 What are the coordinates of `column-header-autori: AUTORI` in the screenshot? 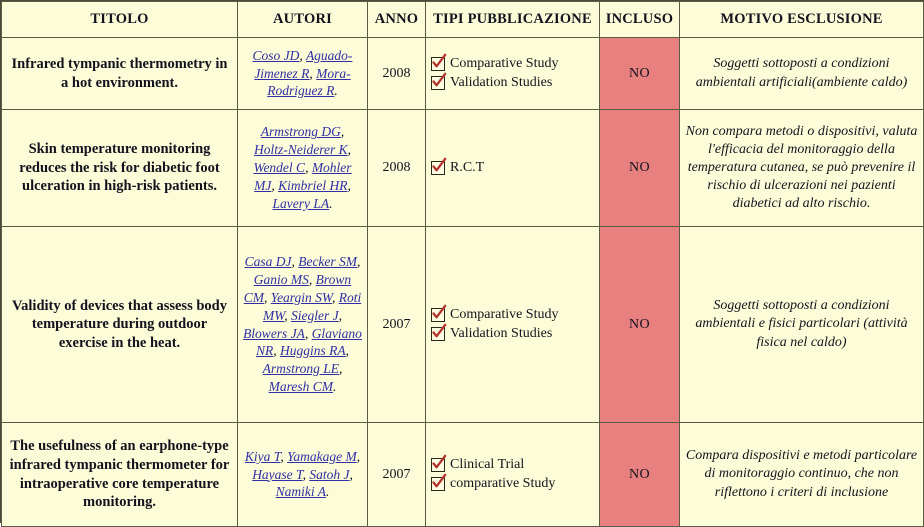 It's located at (302, 19).